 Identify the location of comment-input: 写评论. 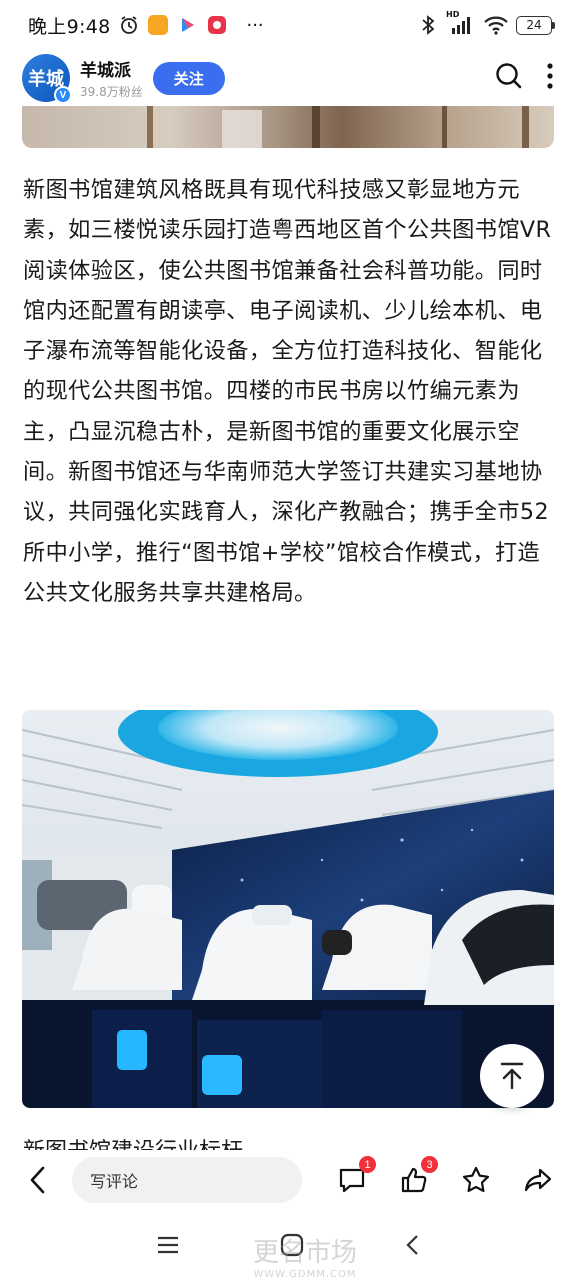
(187, 1180).